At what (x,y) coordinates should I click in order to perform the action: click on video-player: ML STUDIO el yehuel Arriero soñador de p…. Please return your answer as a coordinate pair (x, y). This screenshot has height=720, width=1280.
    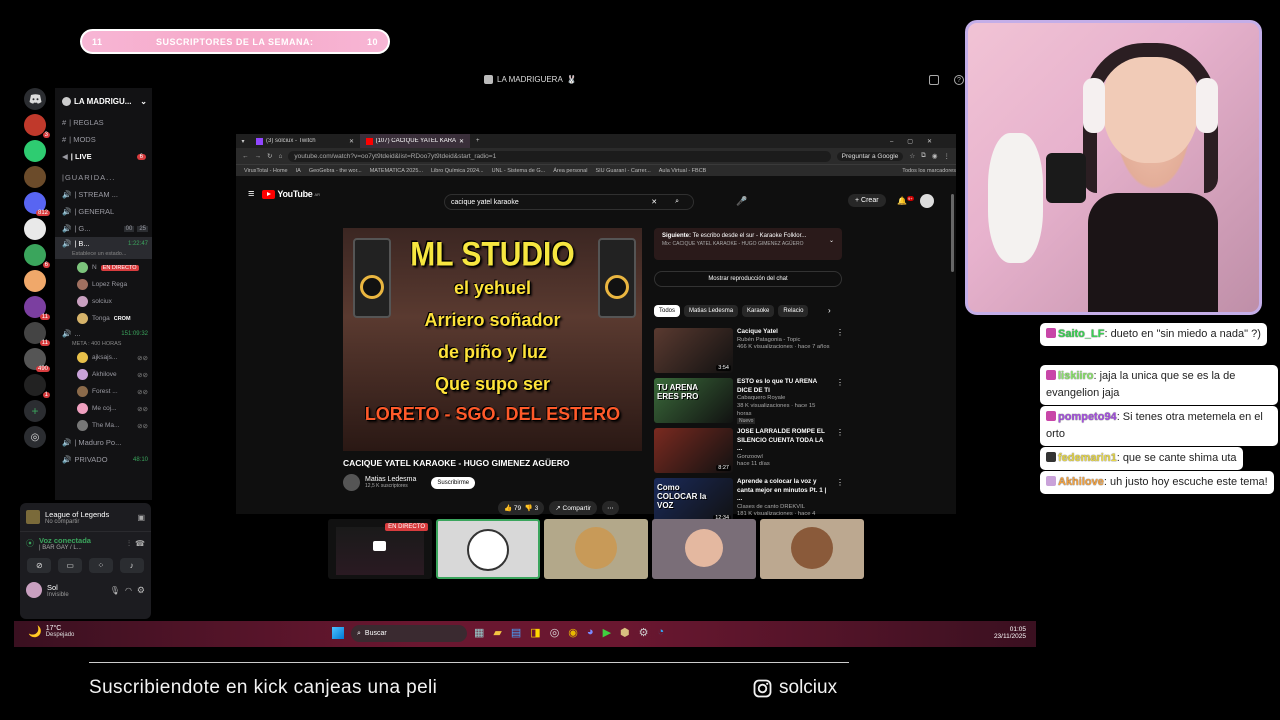
    Looking at the image, I should click on (492, 339).